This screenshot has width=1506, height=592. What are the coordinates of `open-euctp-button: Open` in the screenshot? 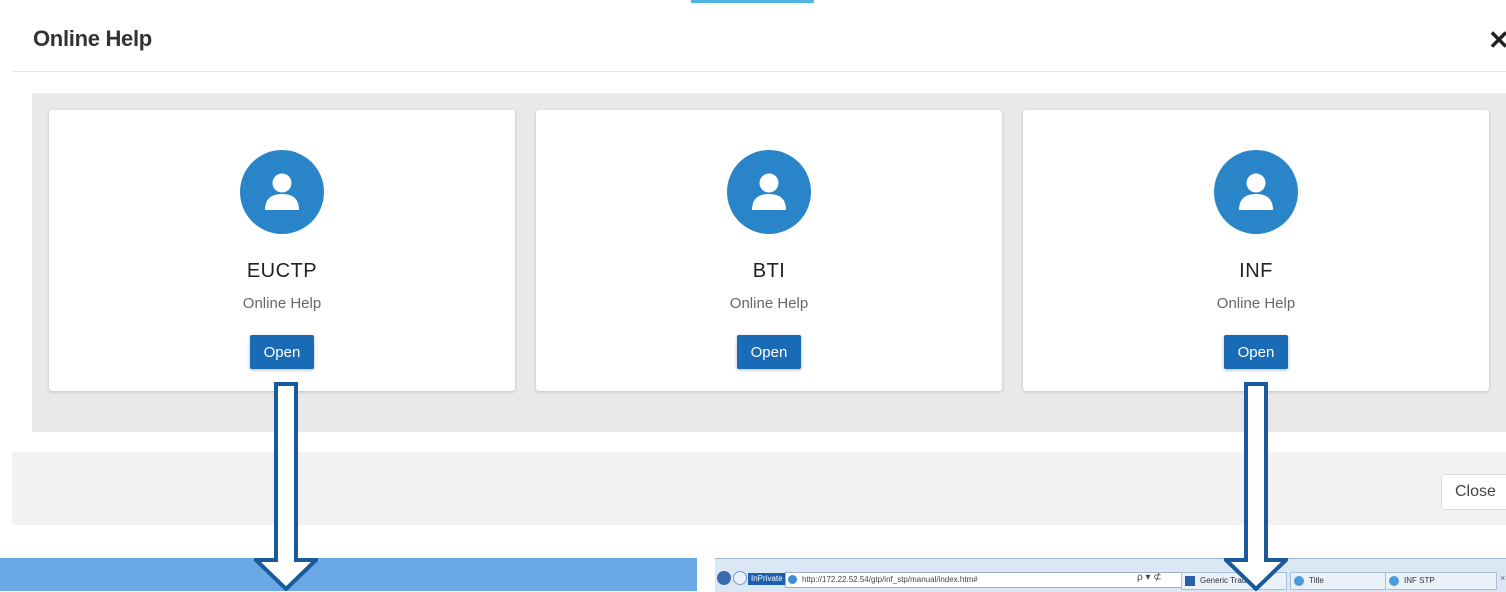 It's located at (282, 352).